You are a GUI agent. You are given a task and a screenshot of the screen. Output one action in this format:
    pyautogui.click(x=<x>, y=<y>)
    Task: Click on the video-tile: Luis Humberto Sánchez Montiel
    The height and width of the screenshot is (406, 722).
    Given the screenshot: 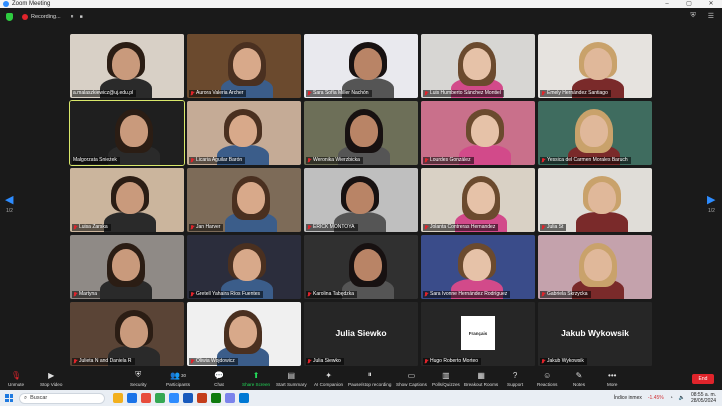 What is the action you would take?
    pyautogui.click(x=478, y=66)
    